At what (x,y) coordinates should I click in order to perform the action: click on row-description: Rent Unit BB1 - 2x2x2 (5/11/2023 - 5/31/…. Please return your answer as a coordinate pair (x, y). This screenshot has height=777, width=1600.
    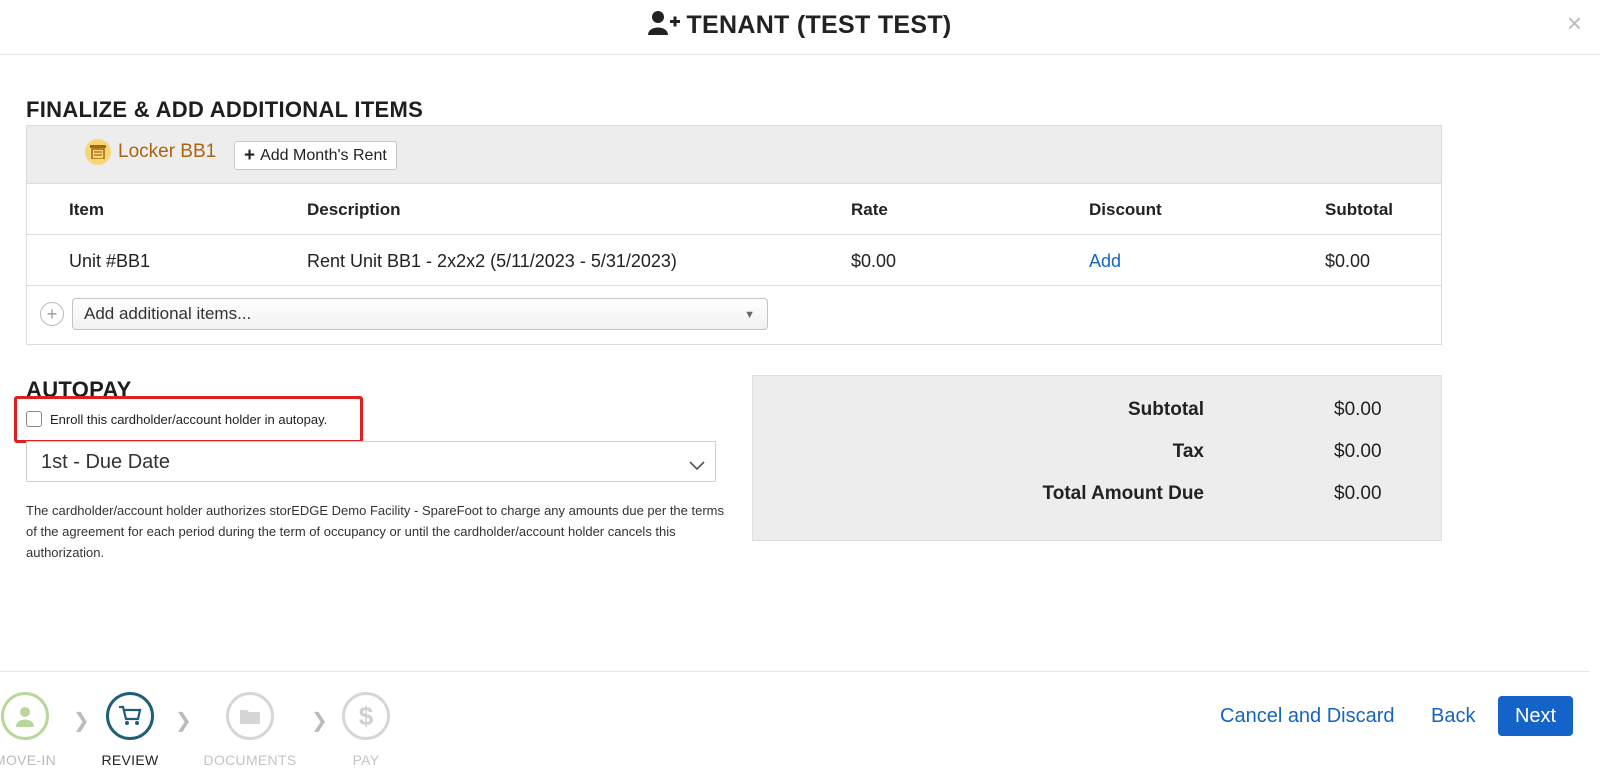
    Looking at the image, I should click on (492, 261).